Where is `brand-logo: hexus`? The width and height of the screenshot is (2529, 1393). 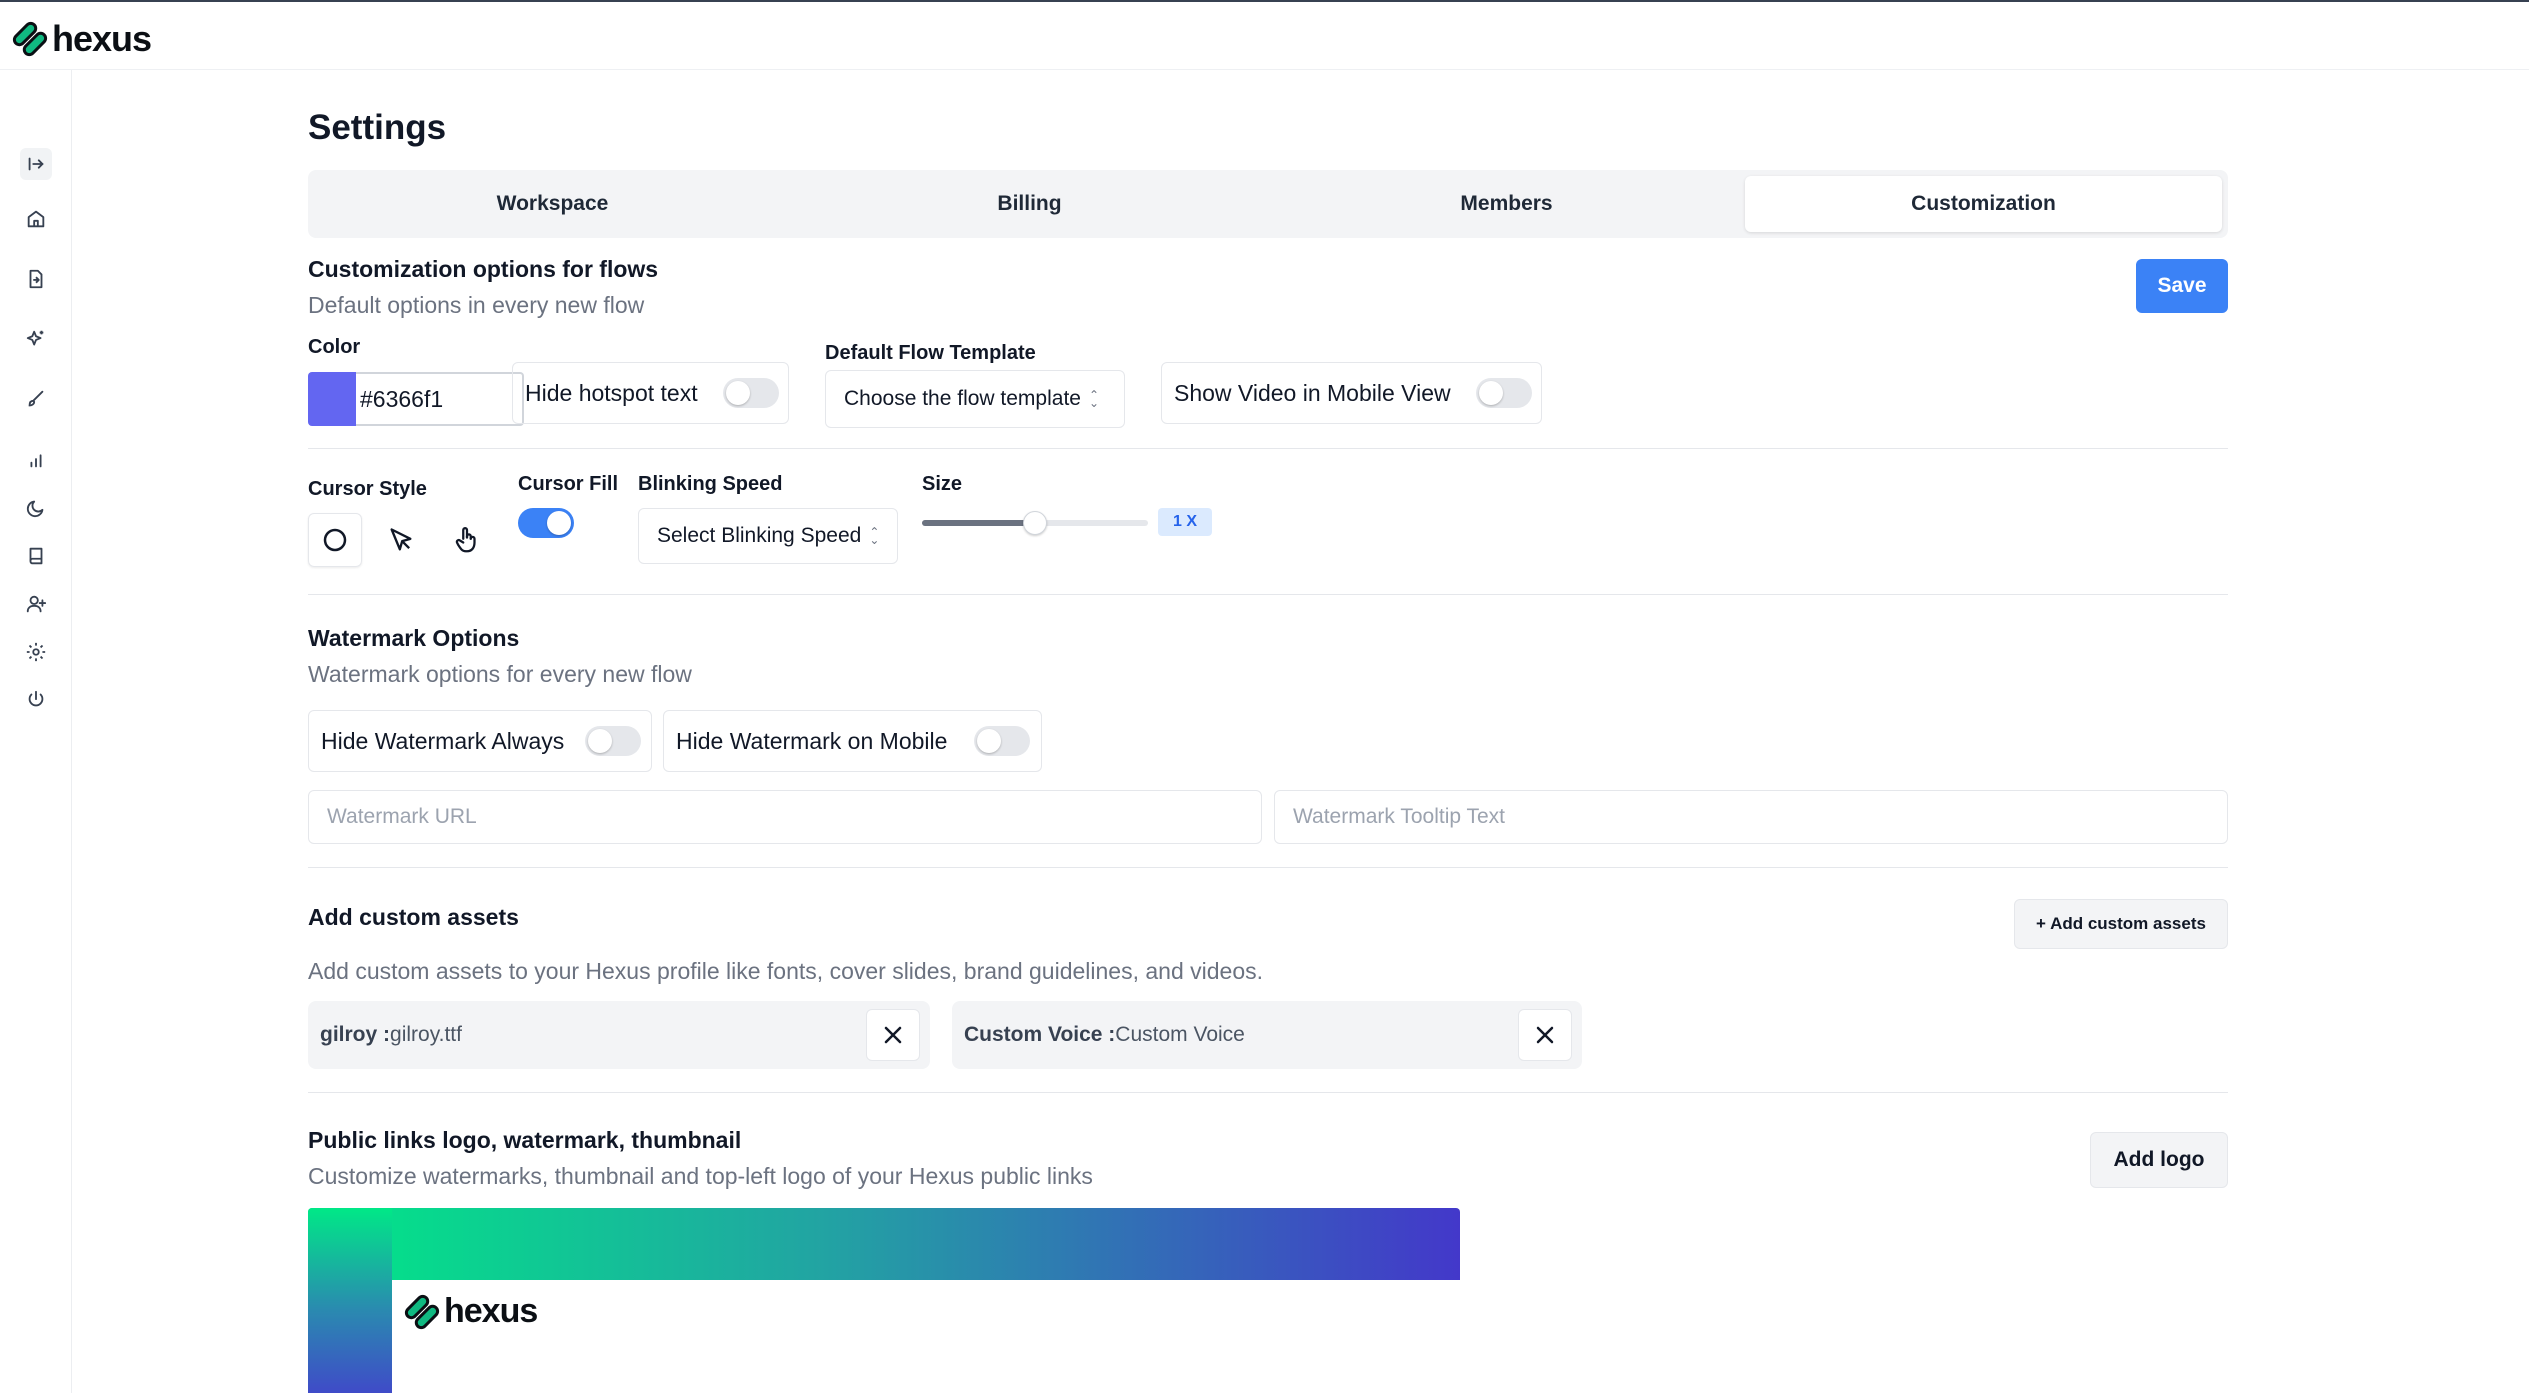 brand-logo: hexus is located at coordinates (82, 39).